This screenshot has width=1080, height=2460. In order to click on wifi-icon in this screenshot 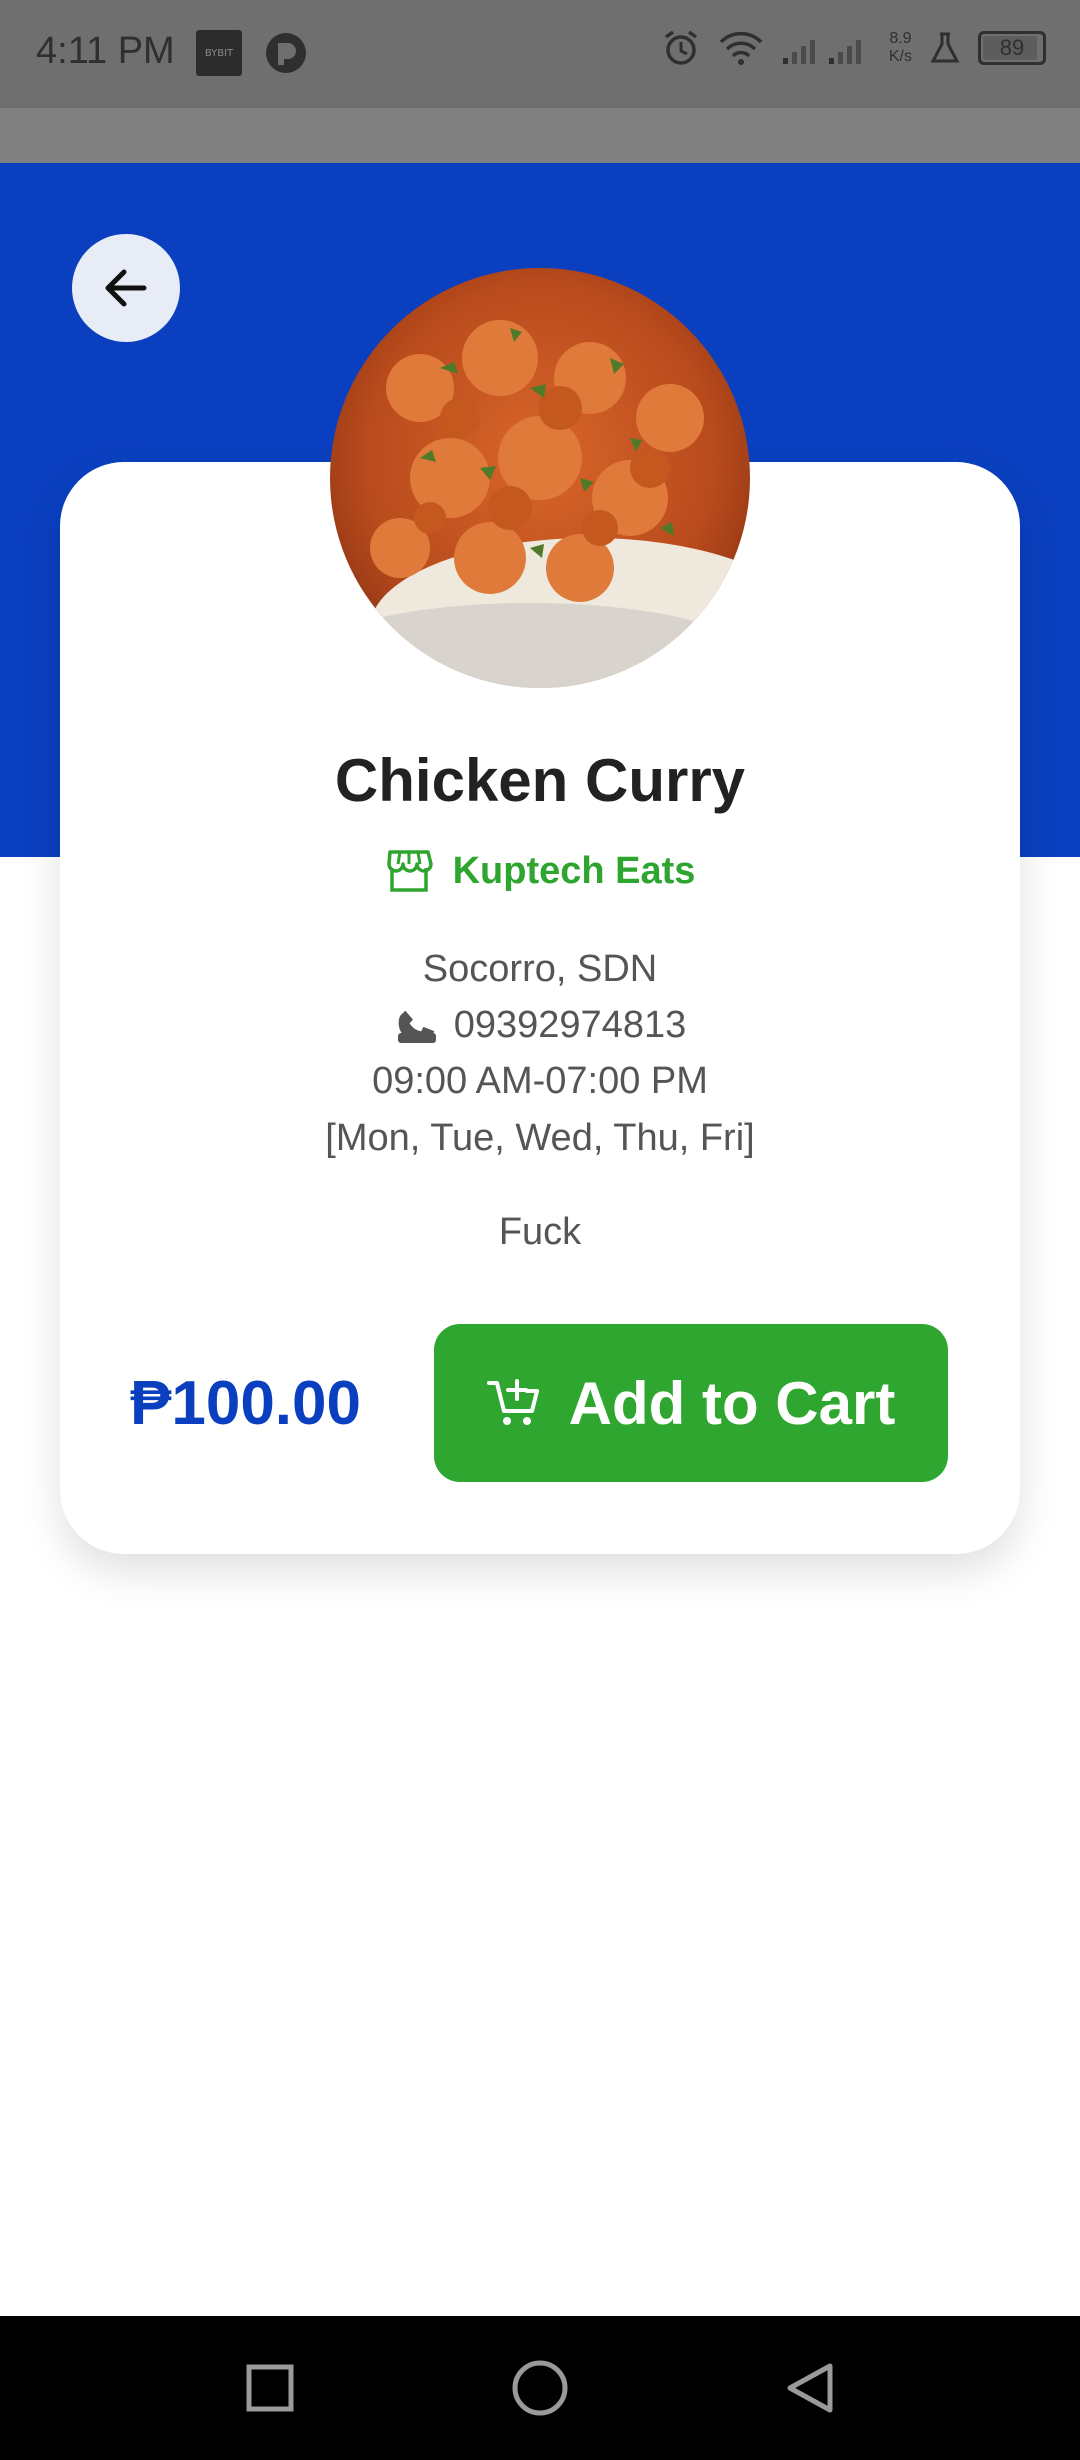, I will do `click(741, 48)`.